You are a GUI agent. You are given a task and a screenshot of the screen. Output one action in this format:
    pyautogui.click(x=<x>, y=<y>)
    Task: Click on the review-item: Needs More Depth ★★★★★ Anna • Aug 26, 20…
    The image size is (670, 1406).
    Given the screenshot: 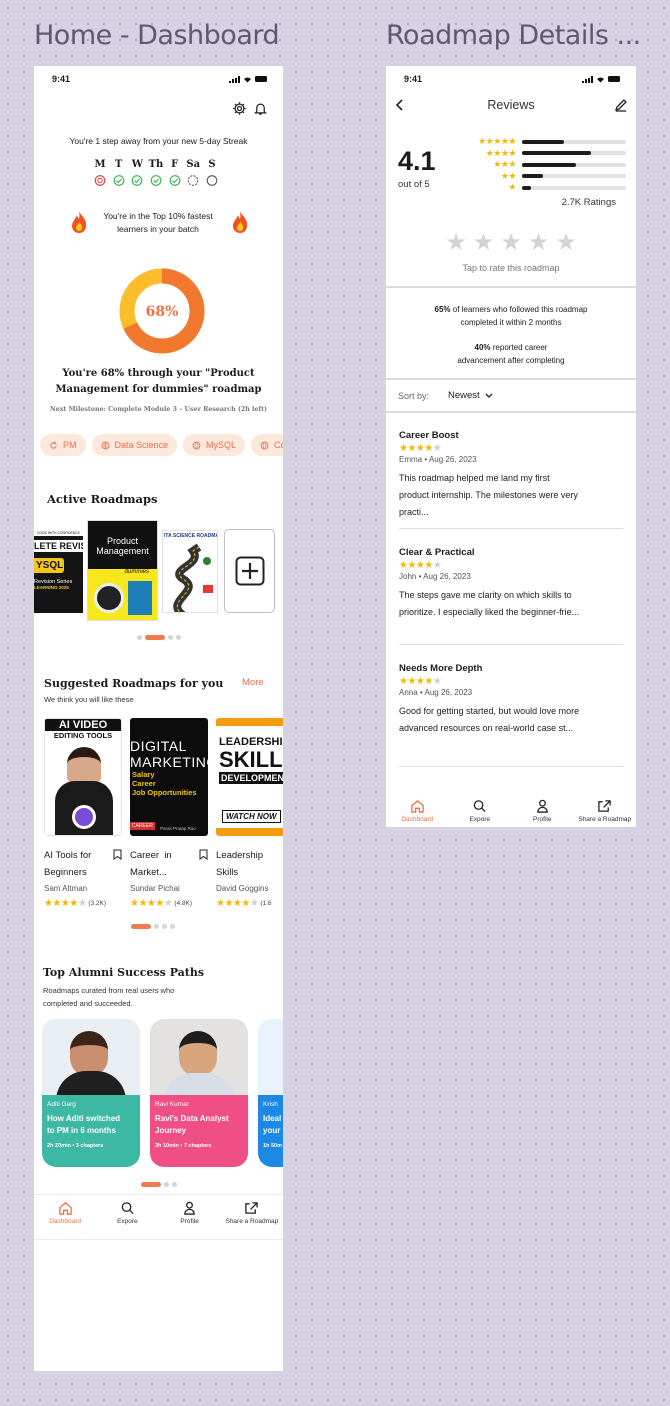 What is the action you would take?
    pyautogui.click(x=511, y=700)
    